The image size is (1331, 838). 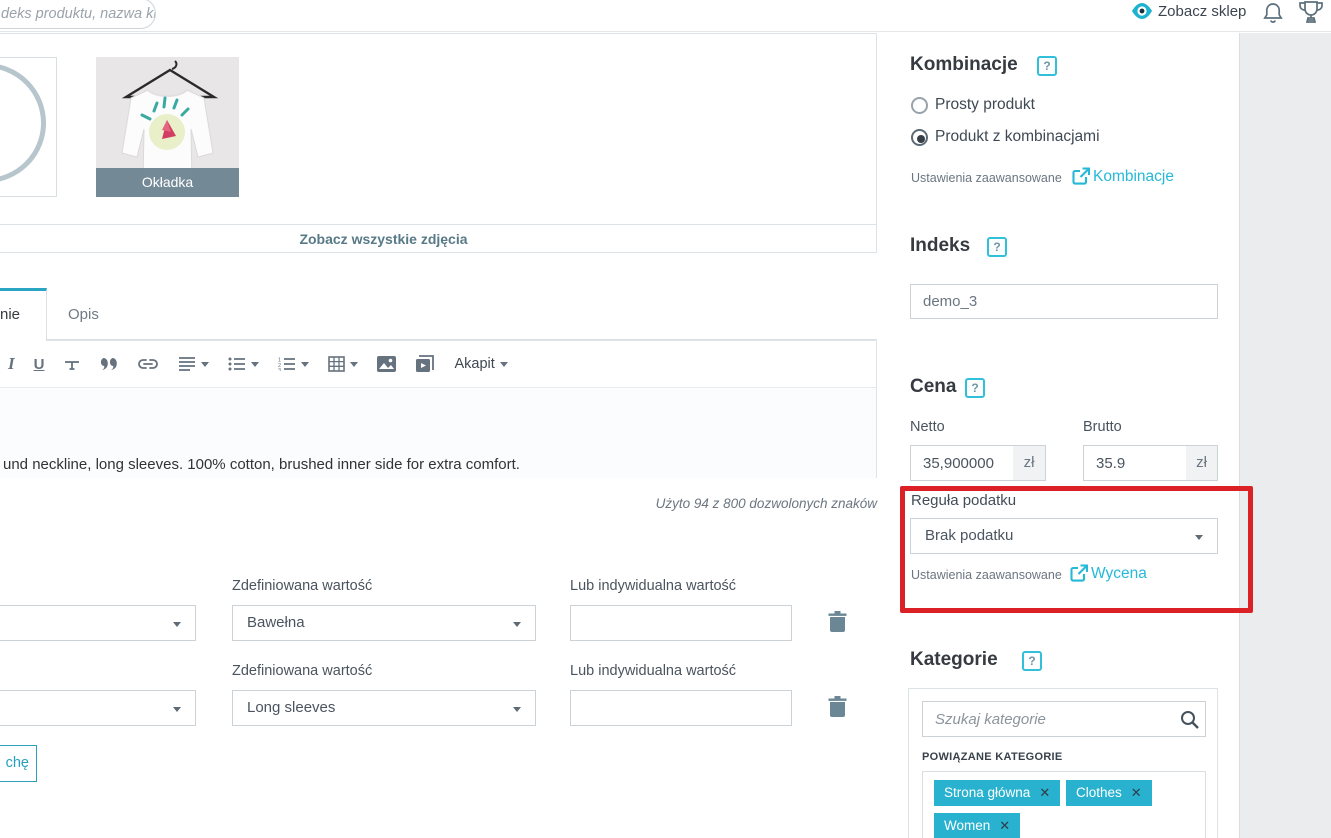 I want to click on category-tag-label: Clothes, so click(x=1099, y=792).